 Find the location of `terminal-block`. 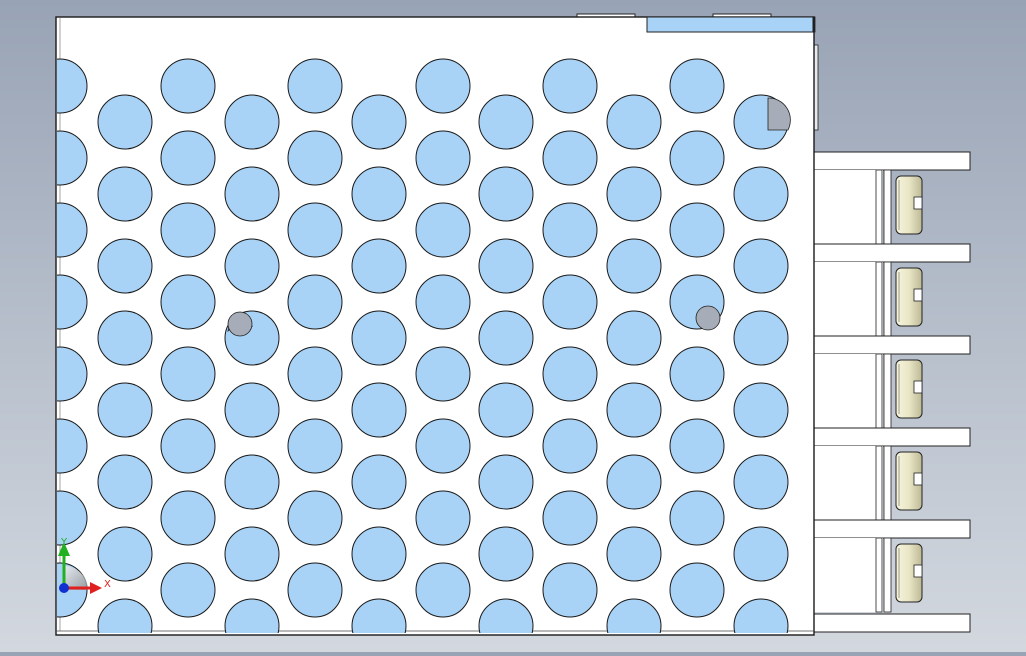

terminal-block is located at coordinates (891, 392).